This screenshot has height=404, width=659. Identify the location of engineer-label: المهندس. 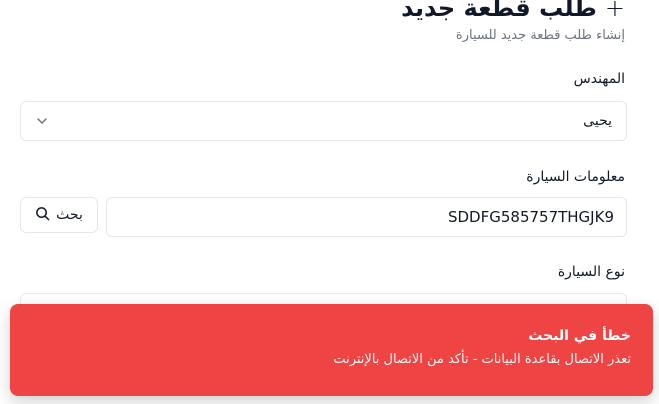
(599, 79).